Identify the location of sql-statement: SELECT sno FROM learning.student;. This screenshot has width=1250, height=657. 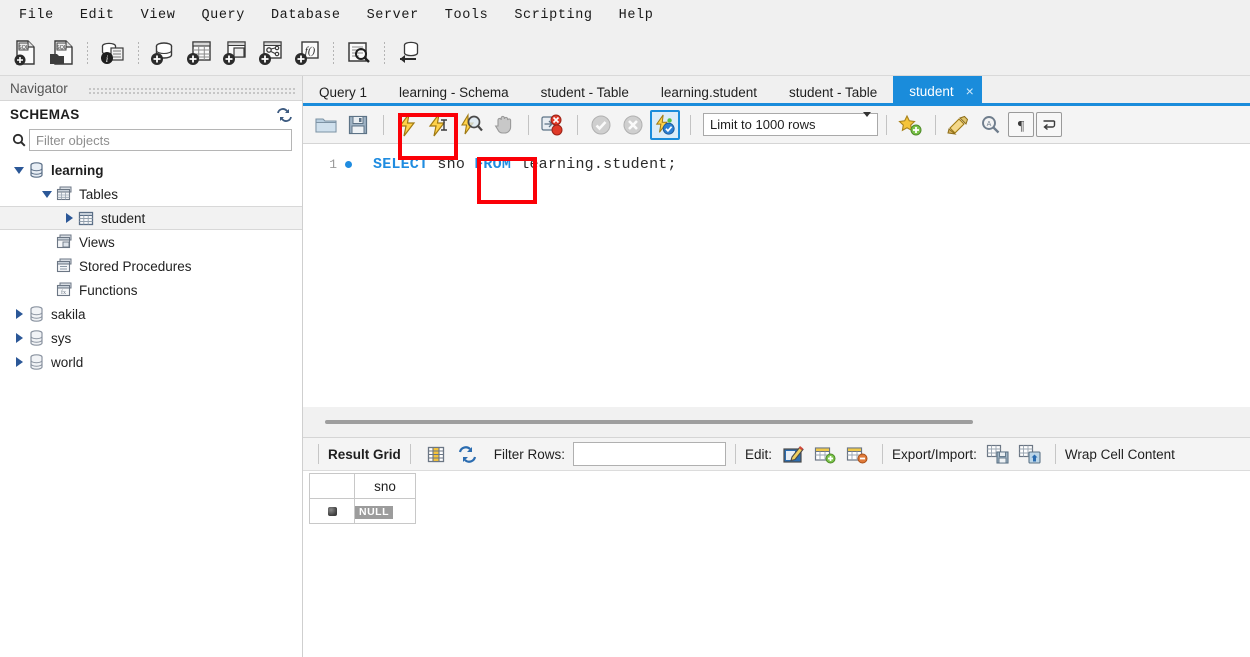
(518, 164).